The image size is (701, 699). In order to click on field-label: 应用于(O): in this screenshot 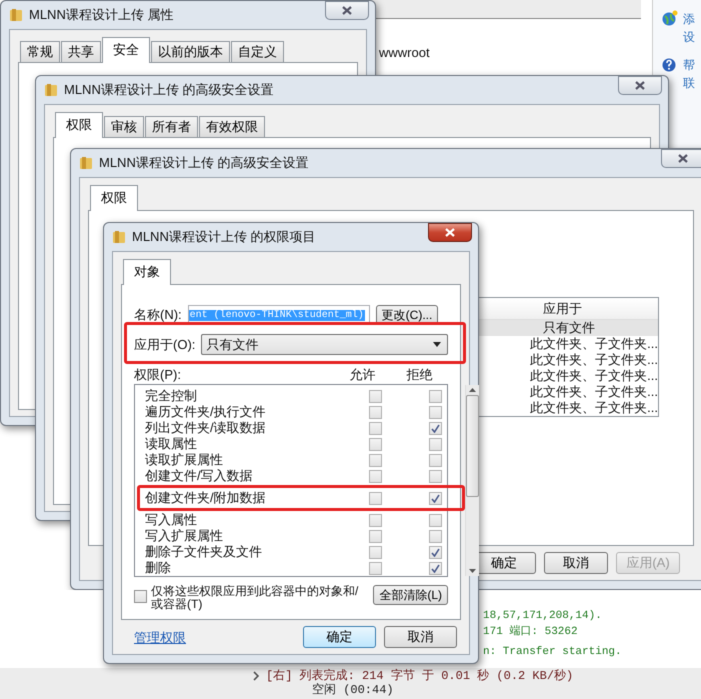, I will do `click(165, 345)`.